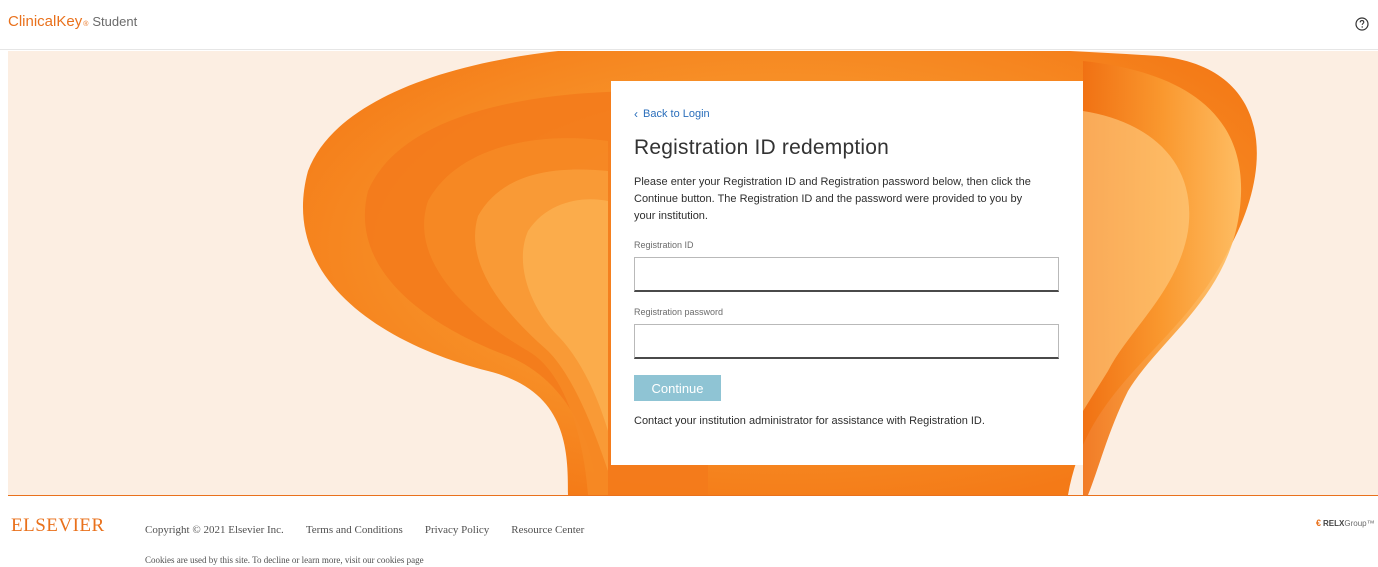 Image resolution: width=1378 pixels, height=567 pixels. What do you see at coordinates (58, 526) in the screenshot?
I see `elsevier-logo: ELSEVIER` at bounding box center [58, 526].